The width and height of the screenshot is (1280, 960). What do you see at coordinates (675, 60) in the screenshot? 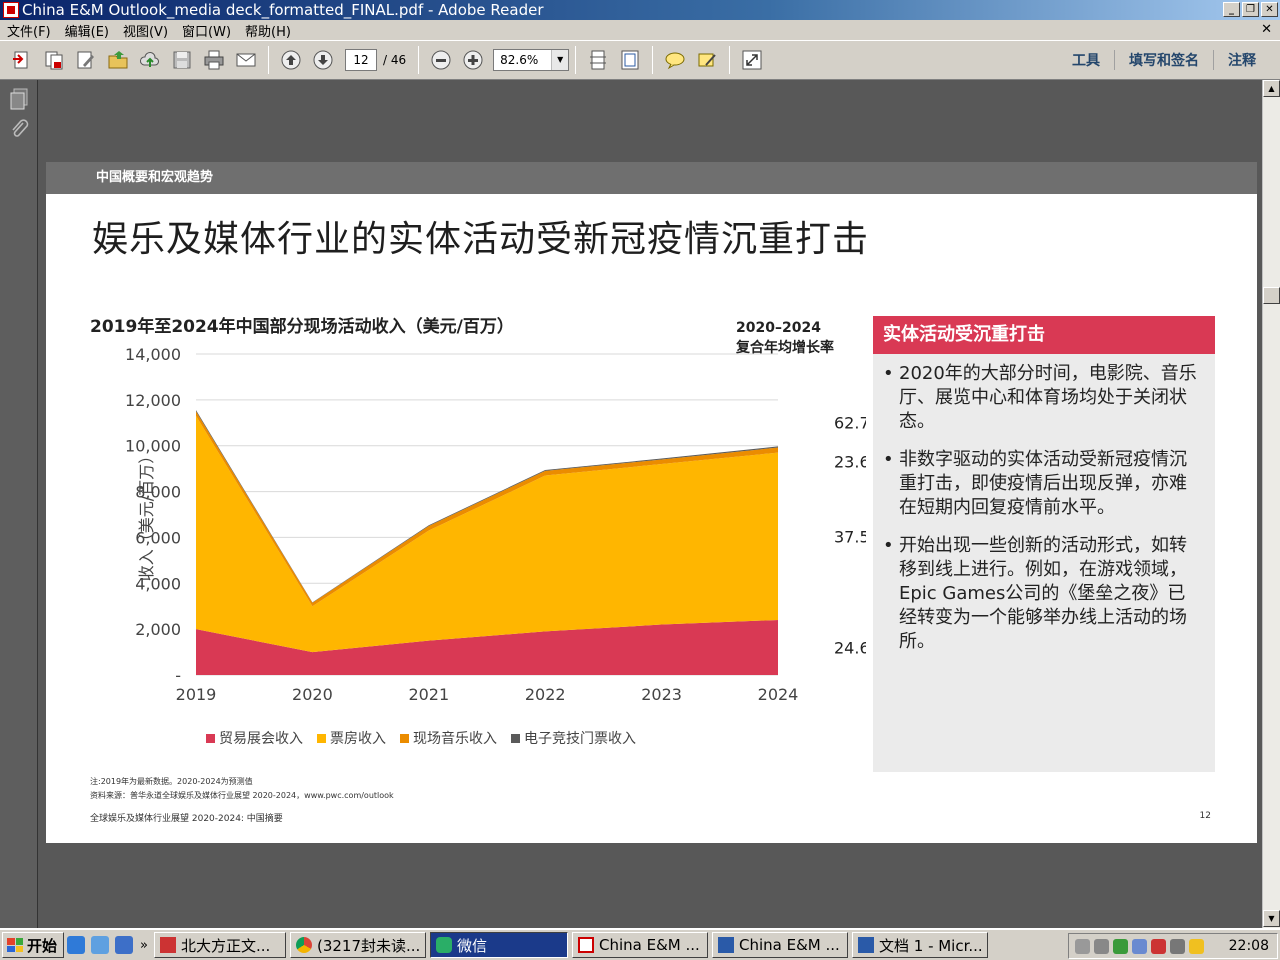
I see `comment-icon` at bounding box center [675, 60].